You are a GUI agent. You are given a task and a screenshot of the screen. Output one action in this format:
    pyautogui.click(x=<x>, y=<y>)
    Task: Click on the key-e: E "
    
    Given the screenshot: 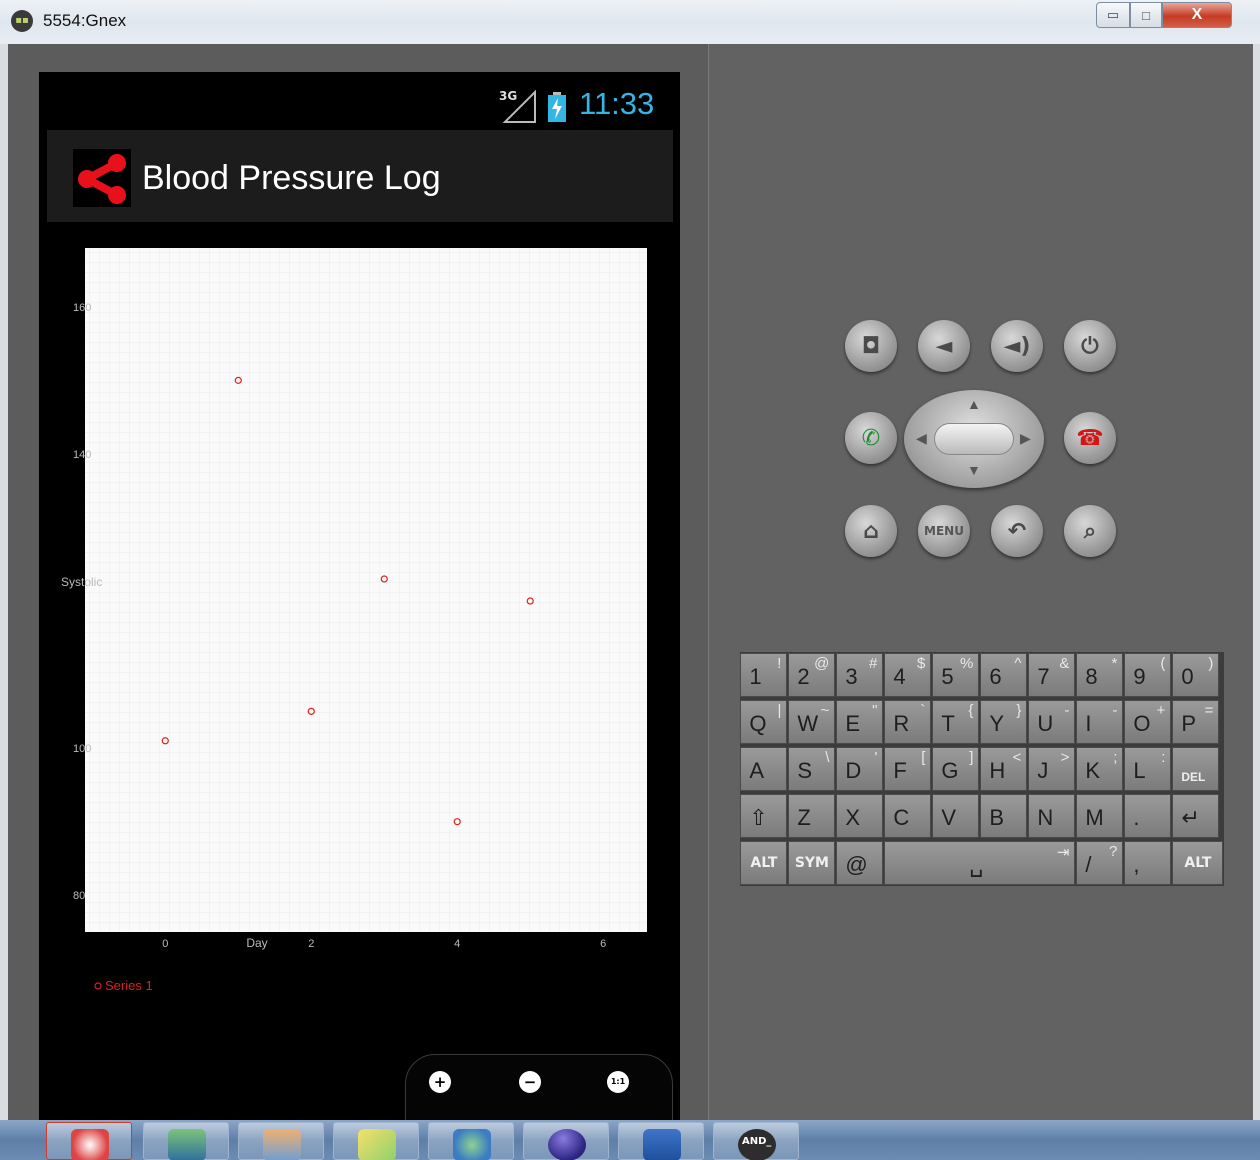 What is the action you would take?
    pyautogui.click(x=860, y=722)
    